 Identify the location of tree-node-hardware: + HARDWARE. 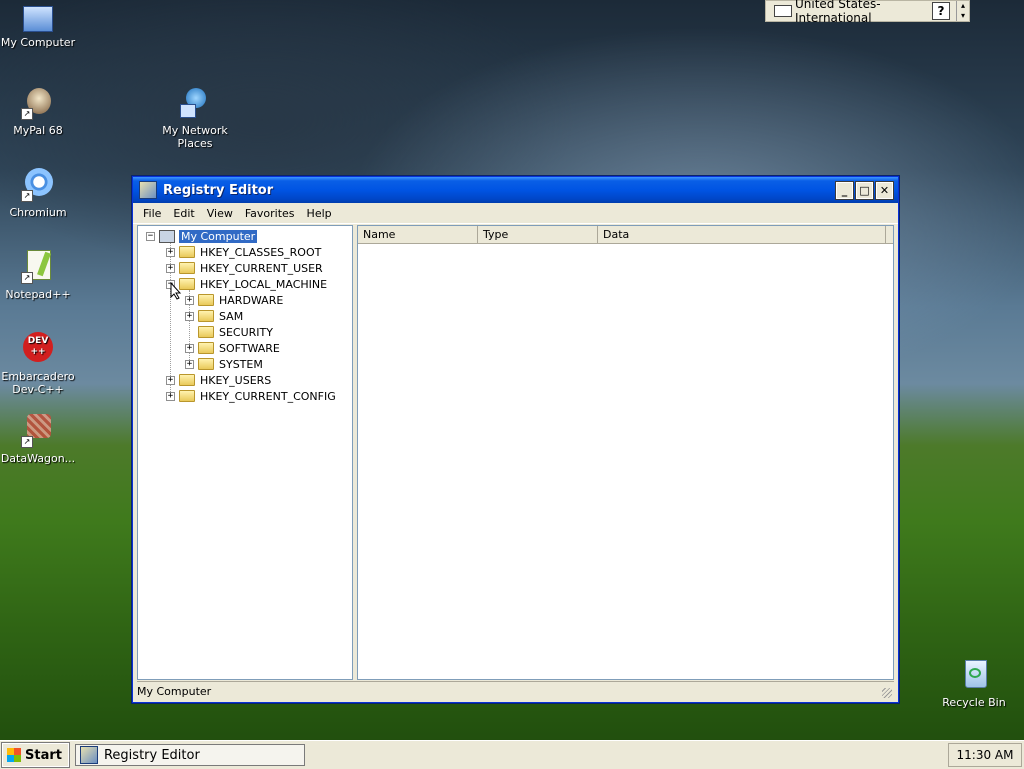
(234, 300).